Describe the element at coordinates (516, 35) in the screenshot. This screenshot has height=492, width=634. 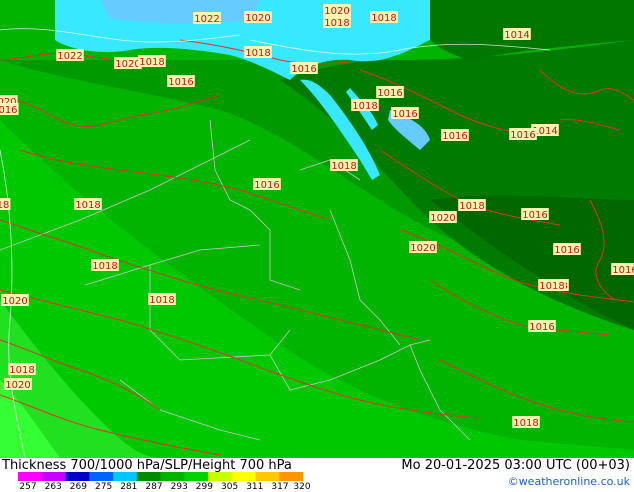
I see `pressure-label: 1014` at that location.